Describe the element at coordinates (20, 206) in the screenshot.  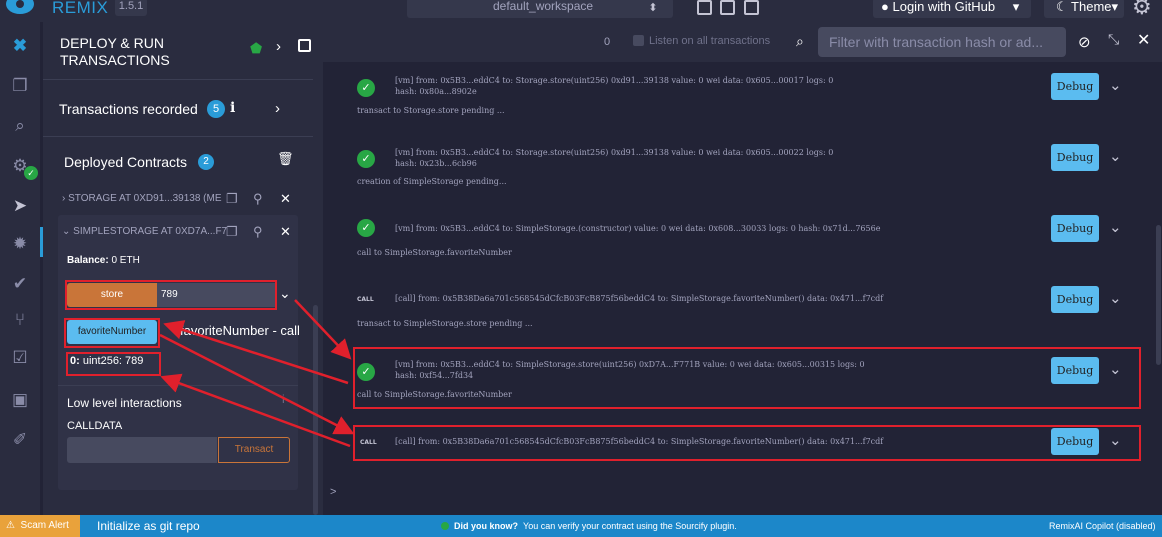
I see `deploy-icon: ➤` at that location.